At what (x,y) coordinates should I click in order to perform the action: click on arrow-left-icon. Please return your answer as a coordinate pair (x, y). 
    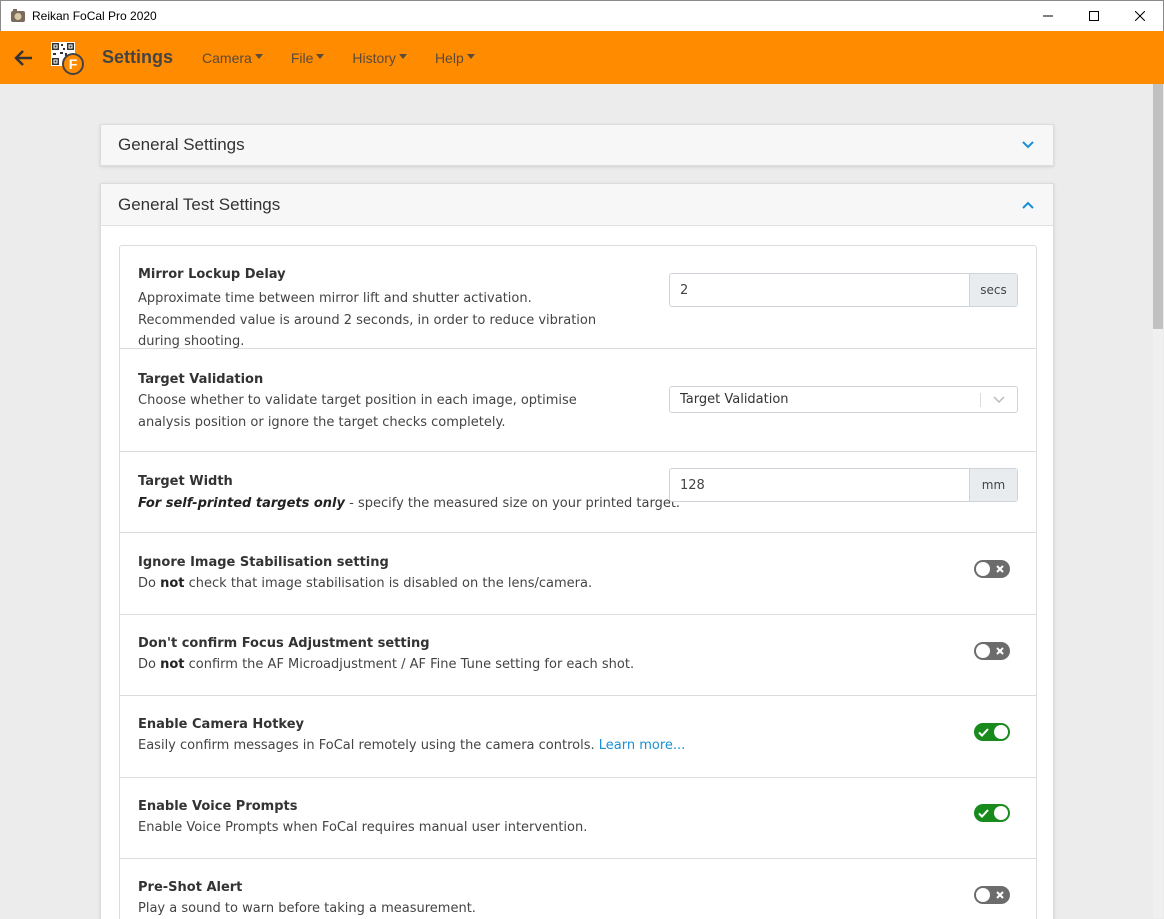
    Looking at the image, I should click on (23, 57).